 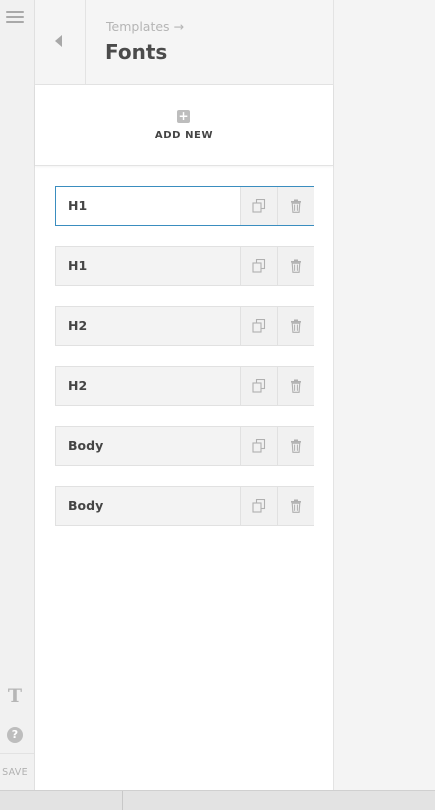 What do you see at coordinates (184, 42) in the screenshot?
I see `panel-header: Templates → Fonts` at bounding box center [184, 42].